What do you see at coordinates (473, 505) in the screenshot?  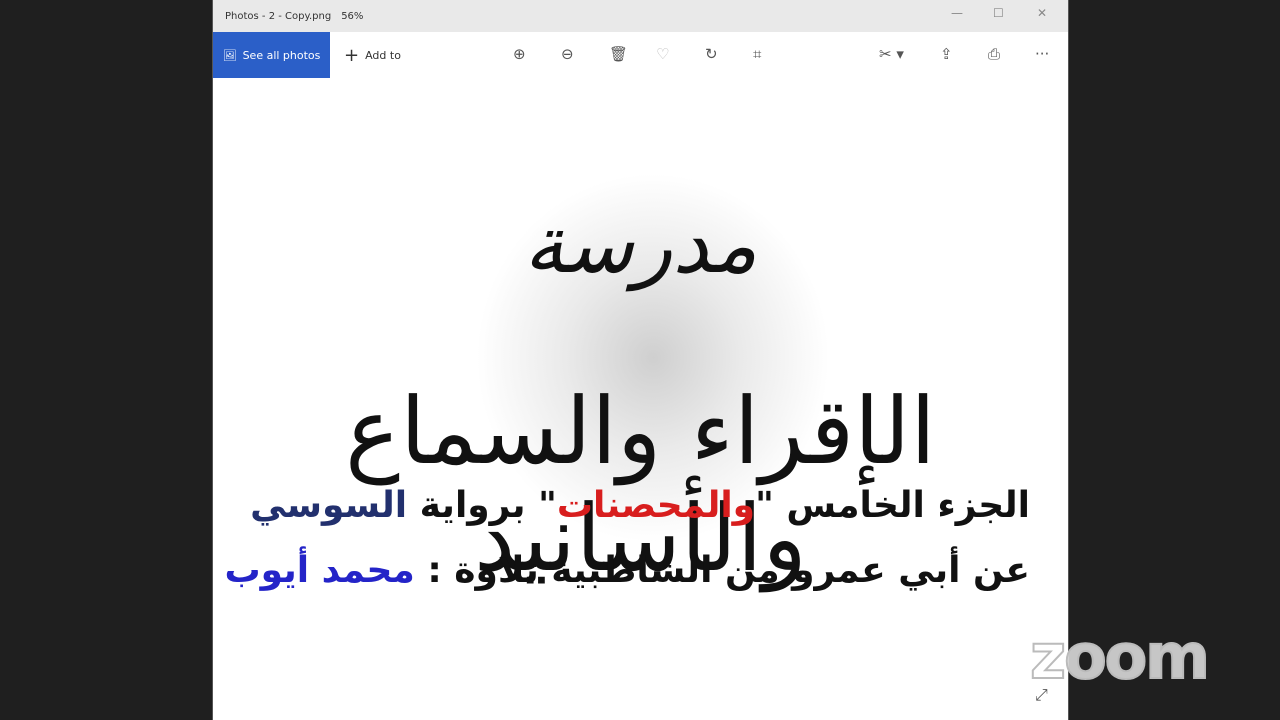 I see `text: برواية` at bounding box center [473, 505].